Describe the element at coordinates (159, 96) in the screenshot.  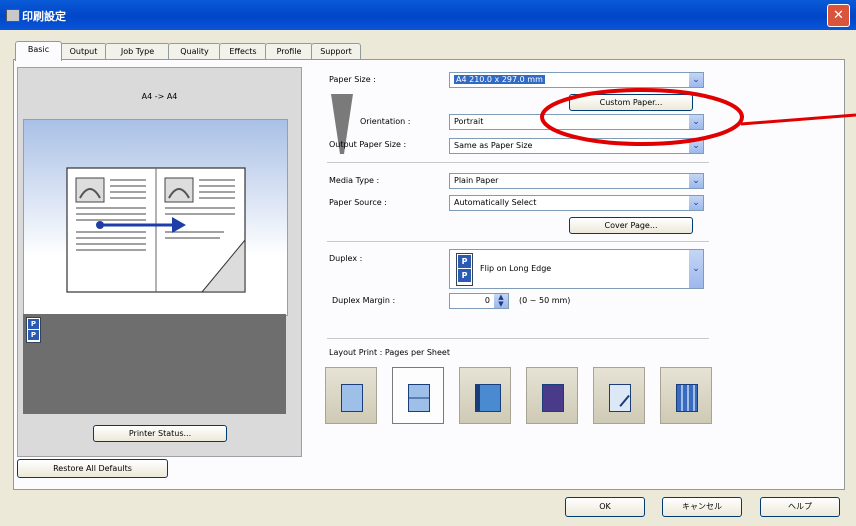
I see `paper-mapping-label: A4 -> A4` at that location.